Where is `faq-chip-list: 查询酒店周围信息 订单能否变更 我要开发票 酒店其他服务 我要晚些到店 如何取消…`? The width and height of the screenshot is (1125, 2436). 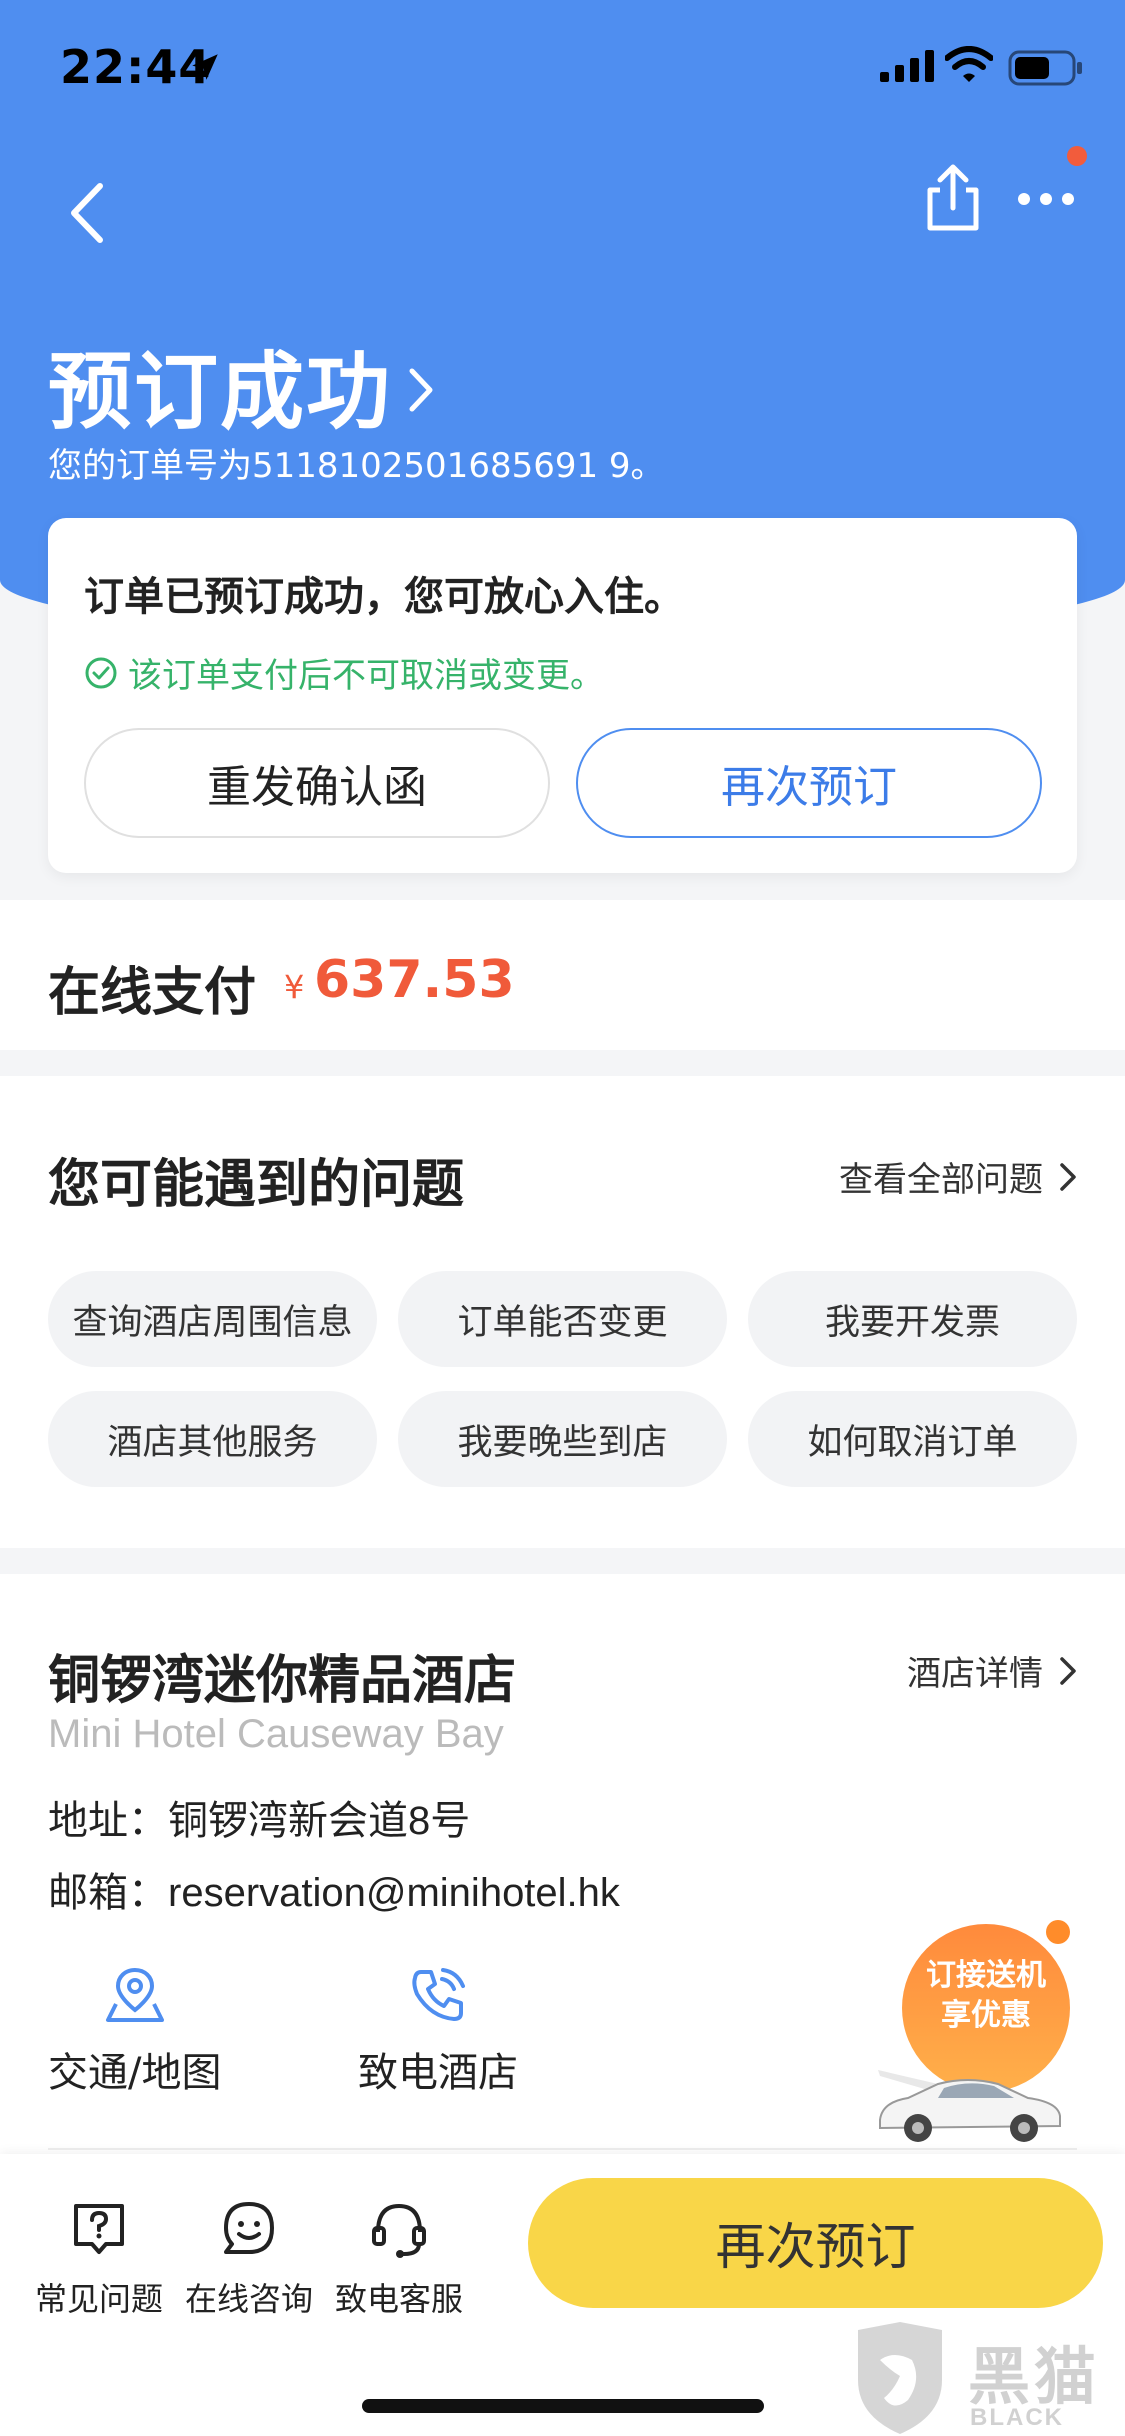
faq-chip-list: 查询酒店周围信息 订单能否变更 我要开发票 酒店其他服务 我要晚些到店 如何取消… is located at coordinates (562, 1379).